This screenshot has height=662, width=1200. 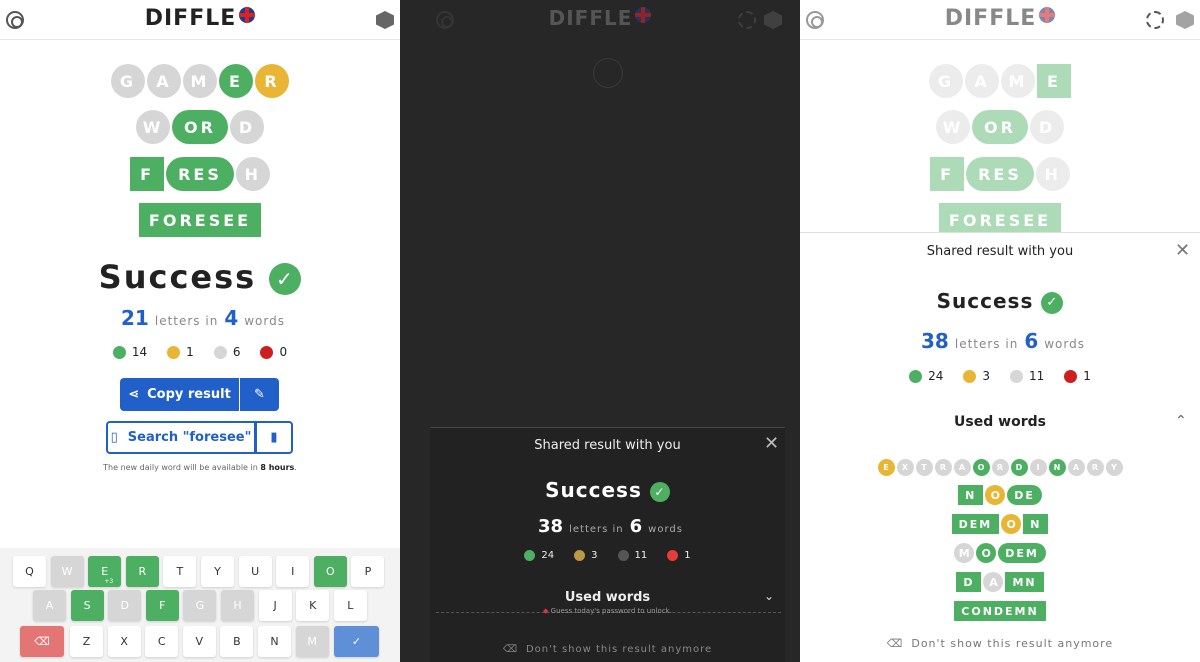 What do you see at coordinates (1024, 495) in the screenshot?
I see `letter-tile: DE` at bounding box center [1024, 495].